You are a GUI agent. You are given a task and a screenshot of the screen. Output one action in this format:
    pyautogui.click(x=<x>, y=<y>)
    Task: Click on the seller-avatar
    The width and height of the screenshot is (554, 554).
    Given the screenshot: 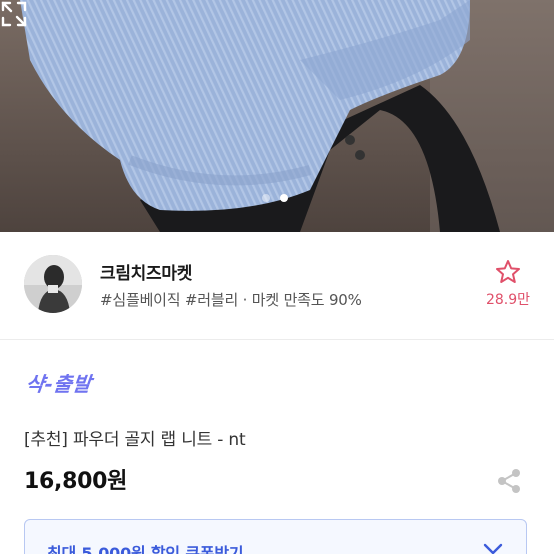 What is the action you would take?
    pyautogui.click(x=53, y=284)
    